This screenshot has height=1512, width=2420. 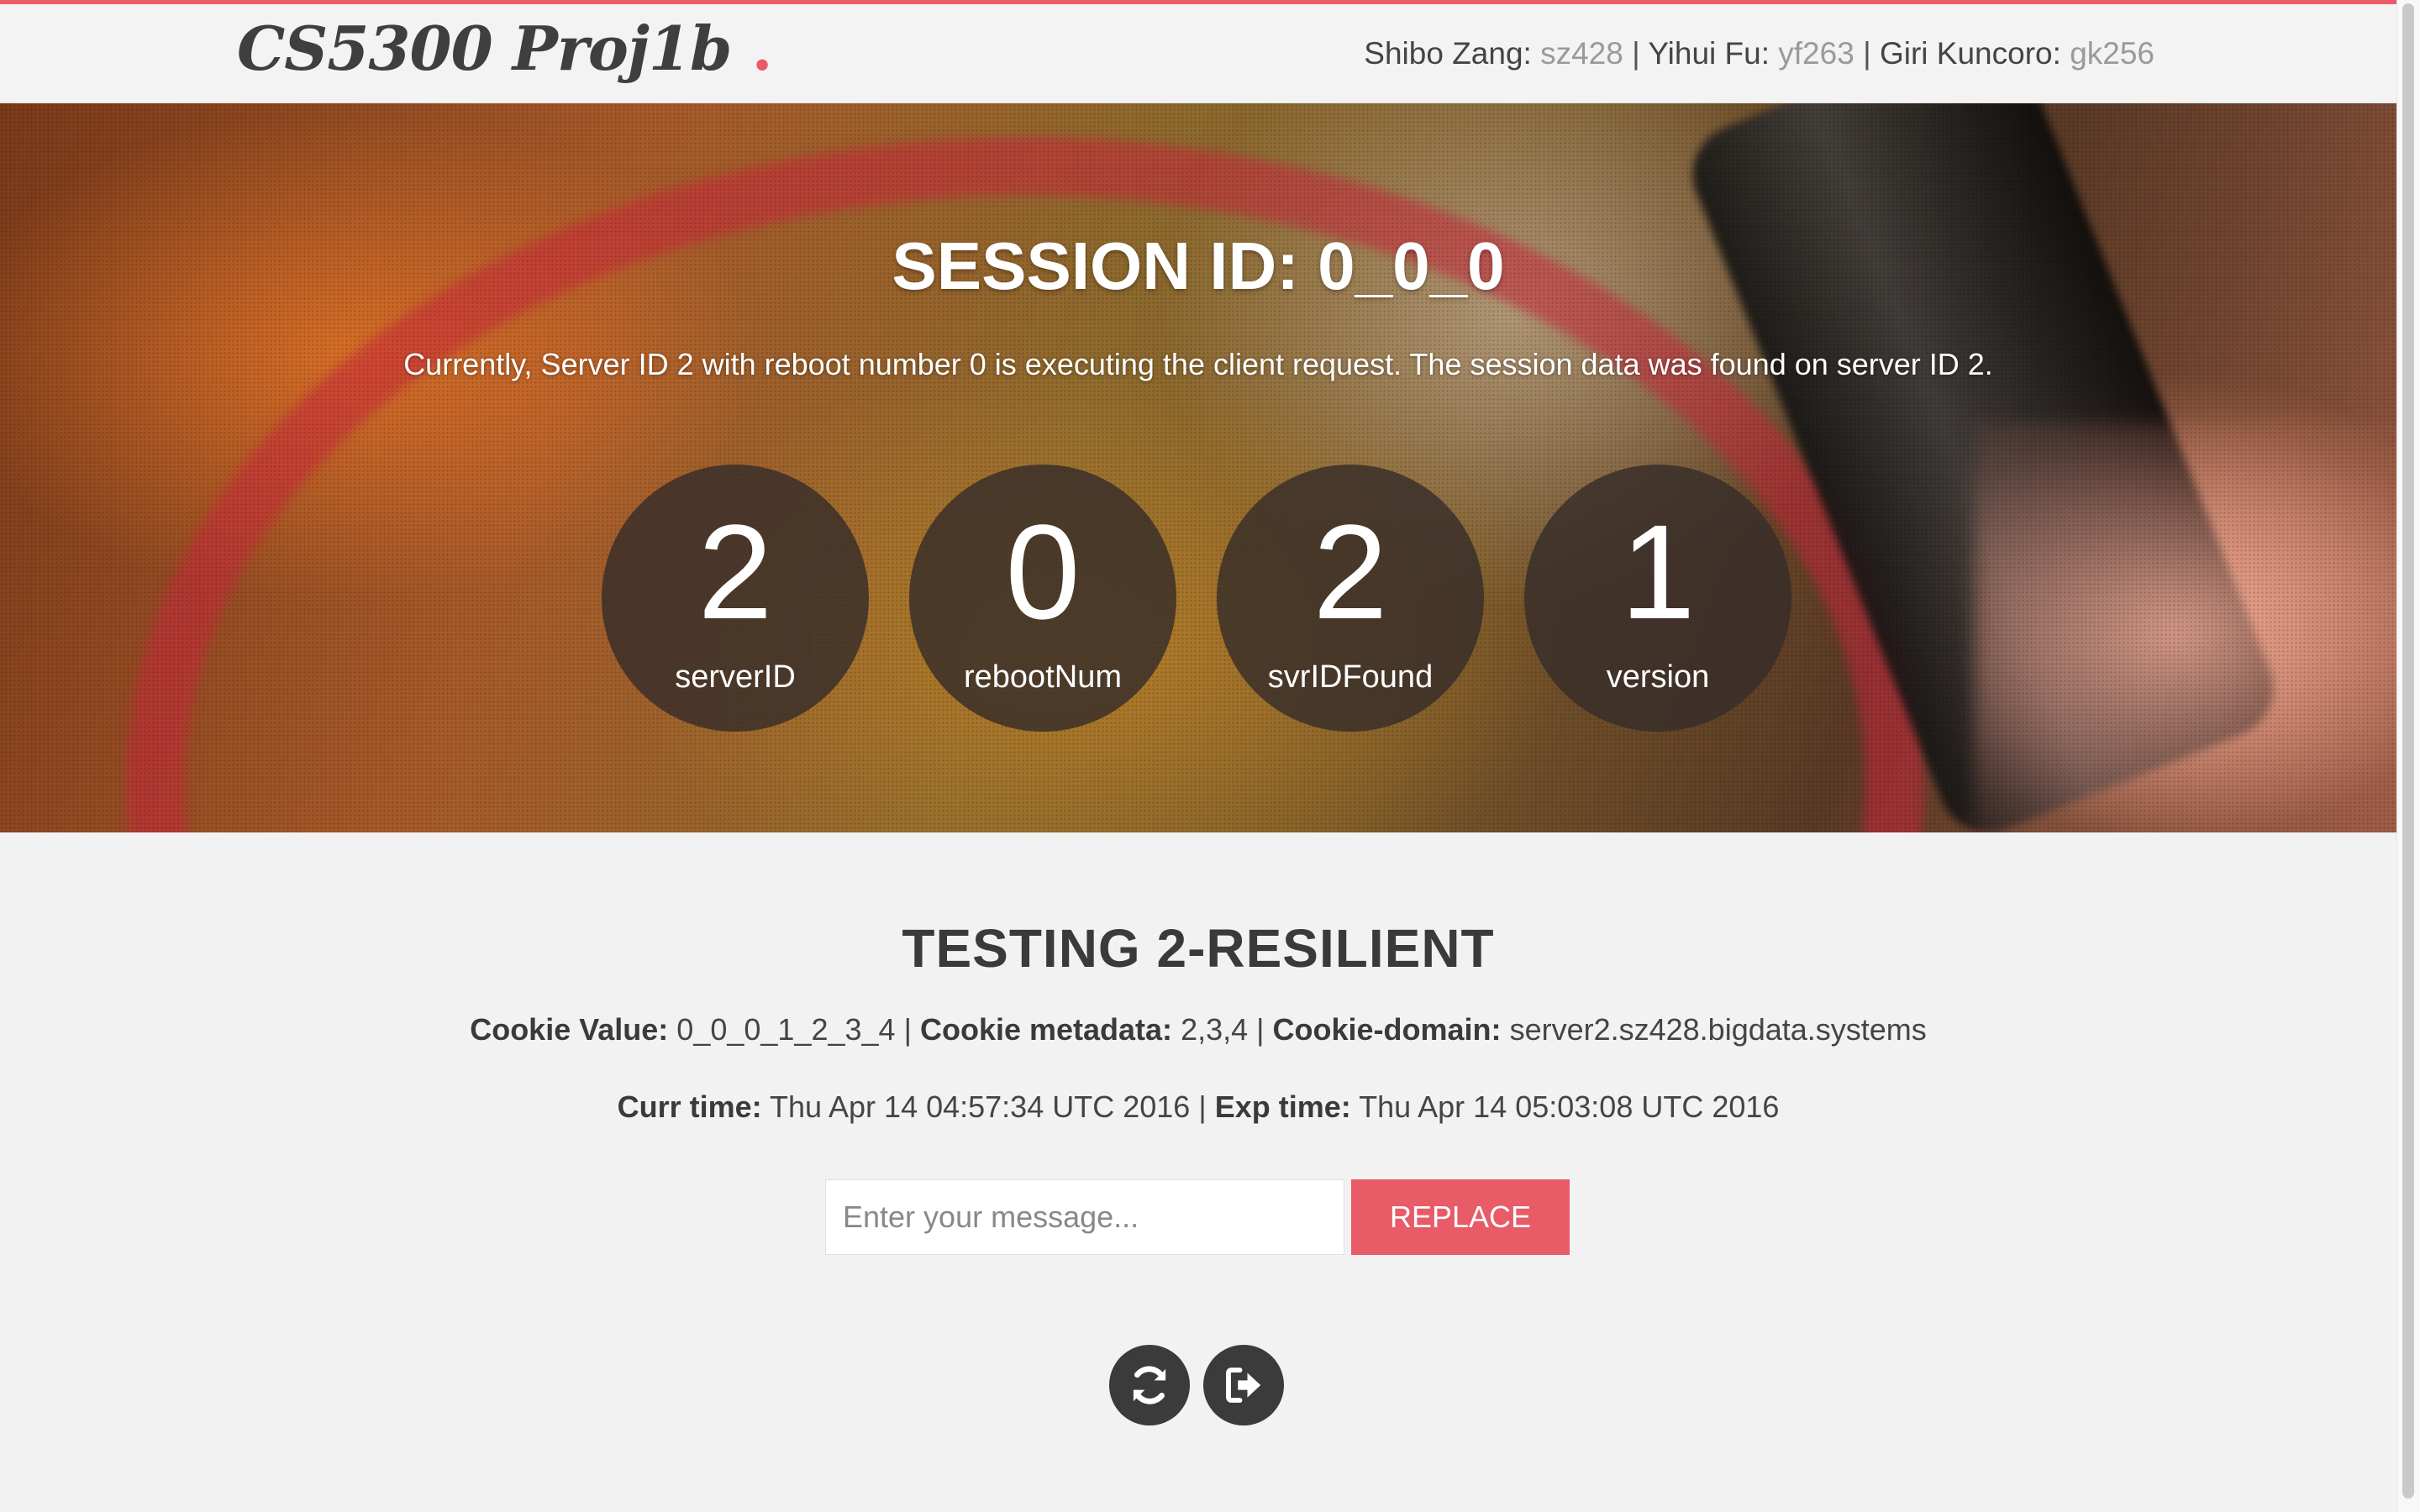 I want to click on stat-label: serverID, so click(x=735, y=677).